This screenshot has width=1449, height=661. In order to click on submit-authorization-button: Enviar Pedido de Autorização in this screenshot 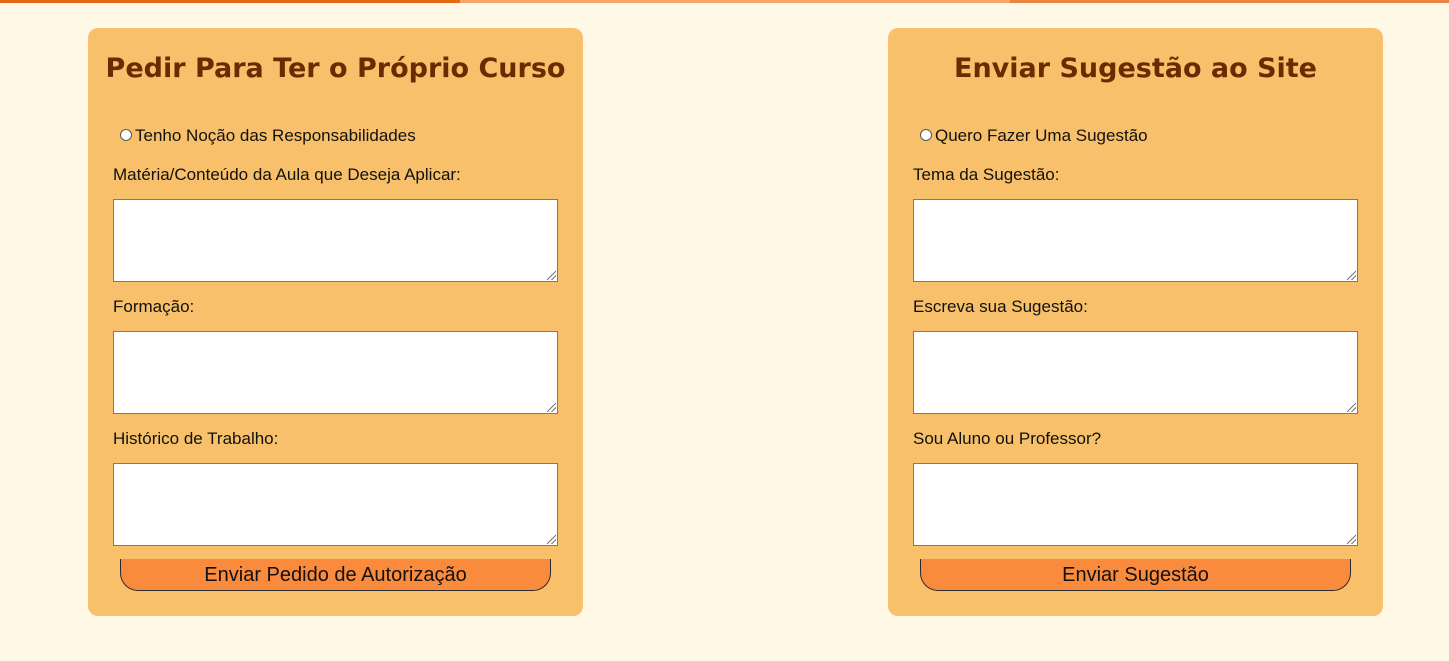, I will do `click(335, 575)`.